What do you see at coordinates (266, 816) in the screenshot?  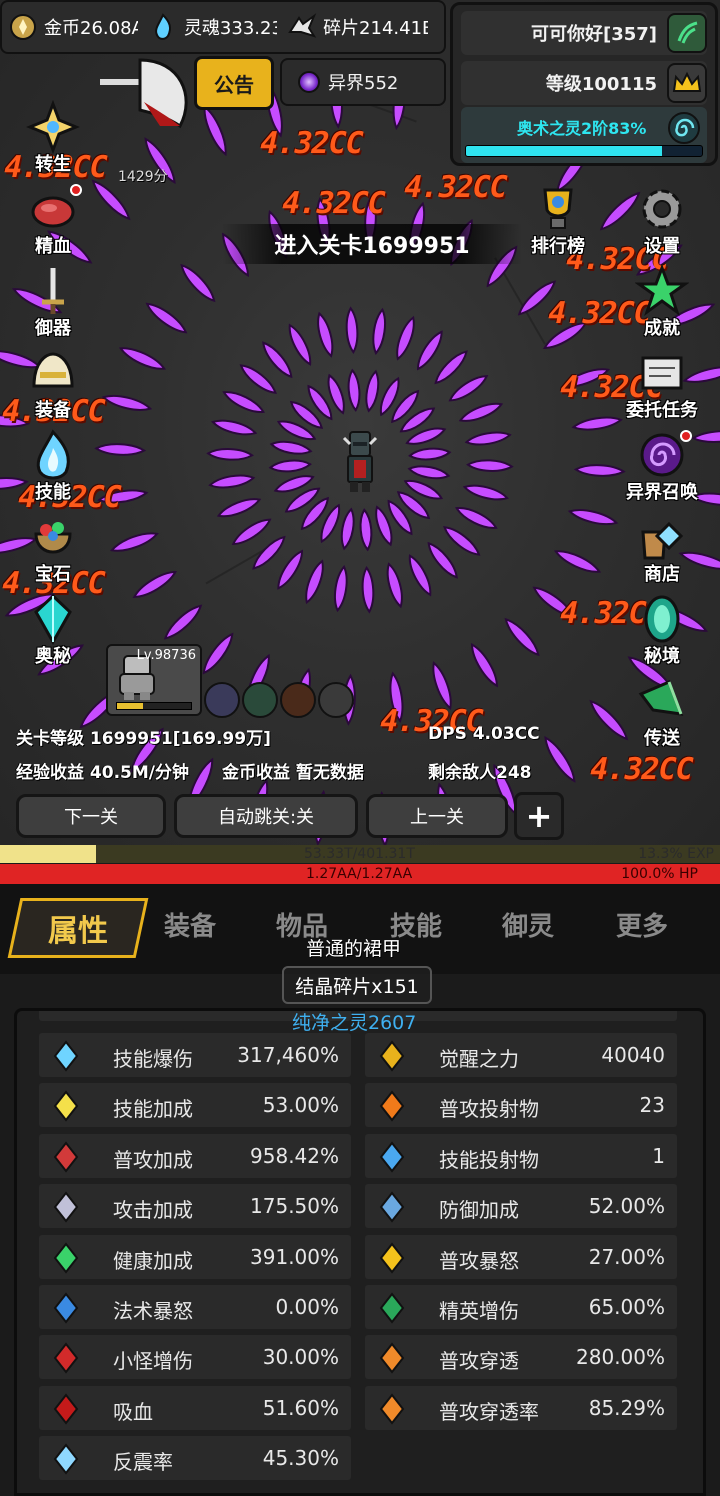 I see `auto-skip-toggle: 自动跳关:关` at bounding box center [266, 816].